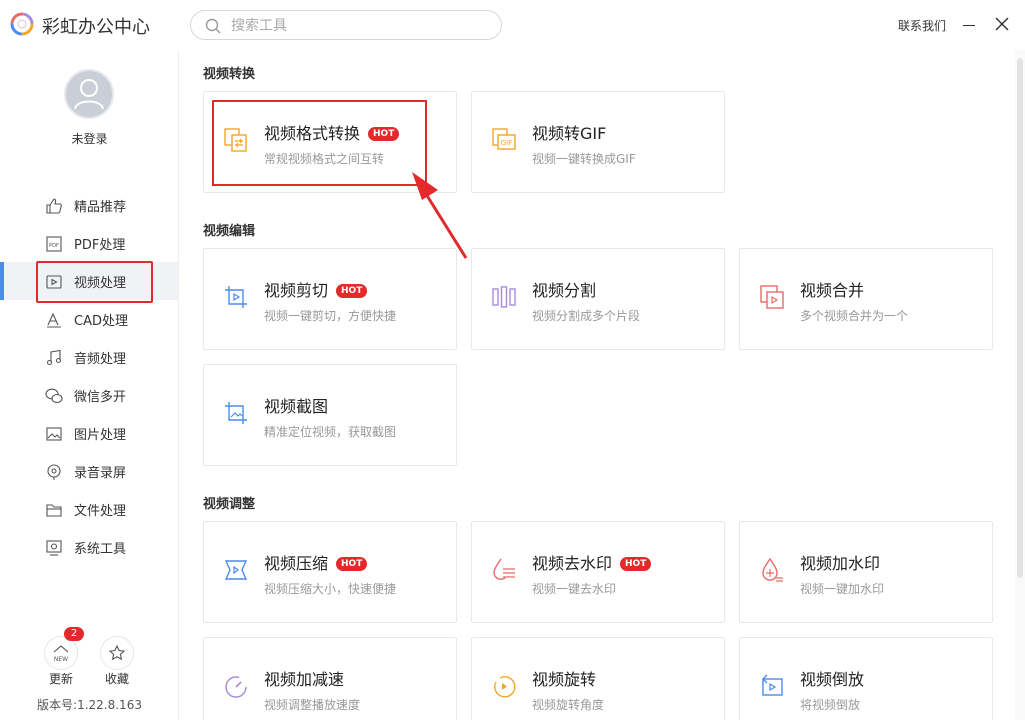 This screenshot has width=1025, height=720. I want to click on pdf-icon: PDF, so click(54, 244).